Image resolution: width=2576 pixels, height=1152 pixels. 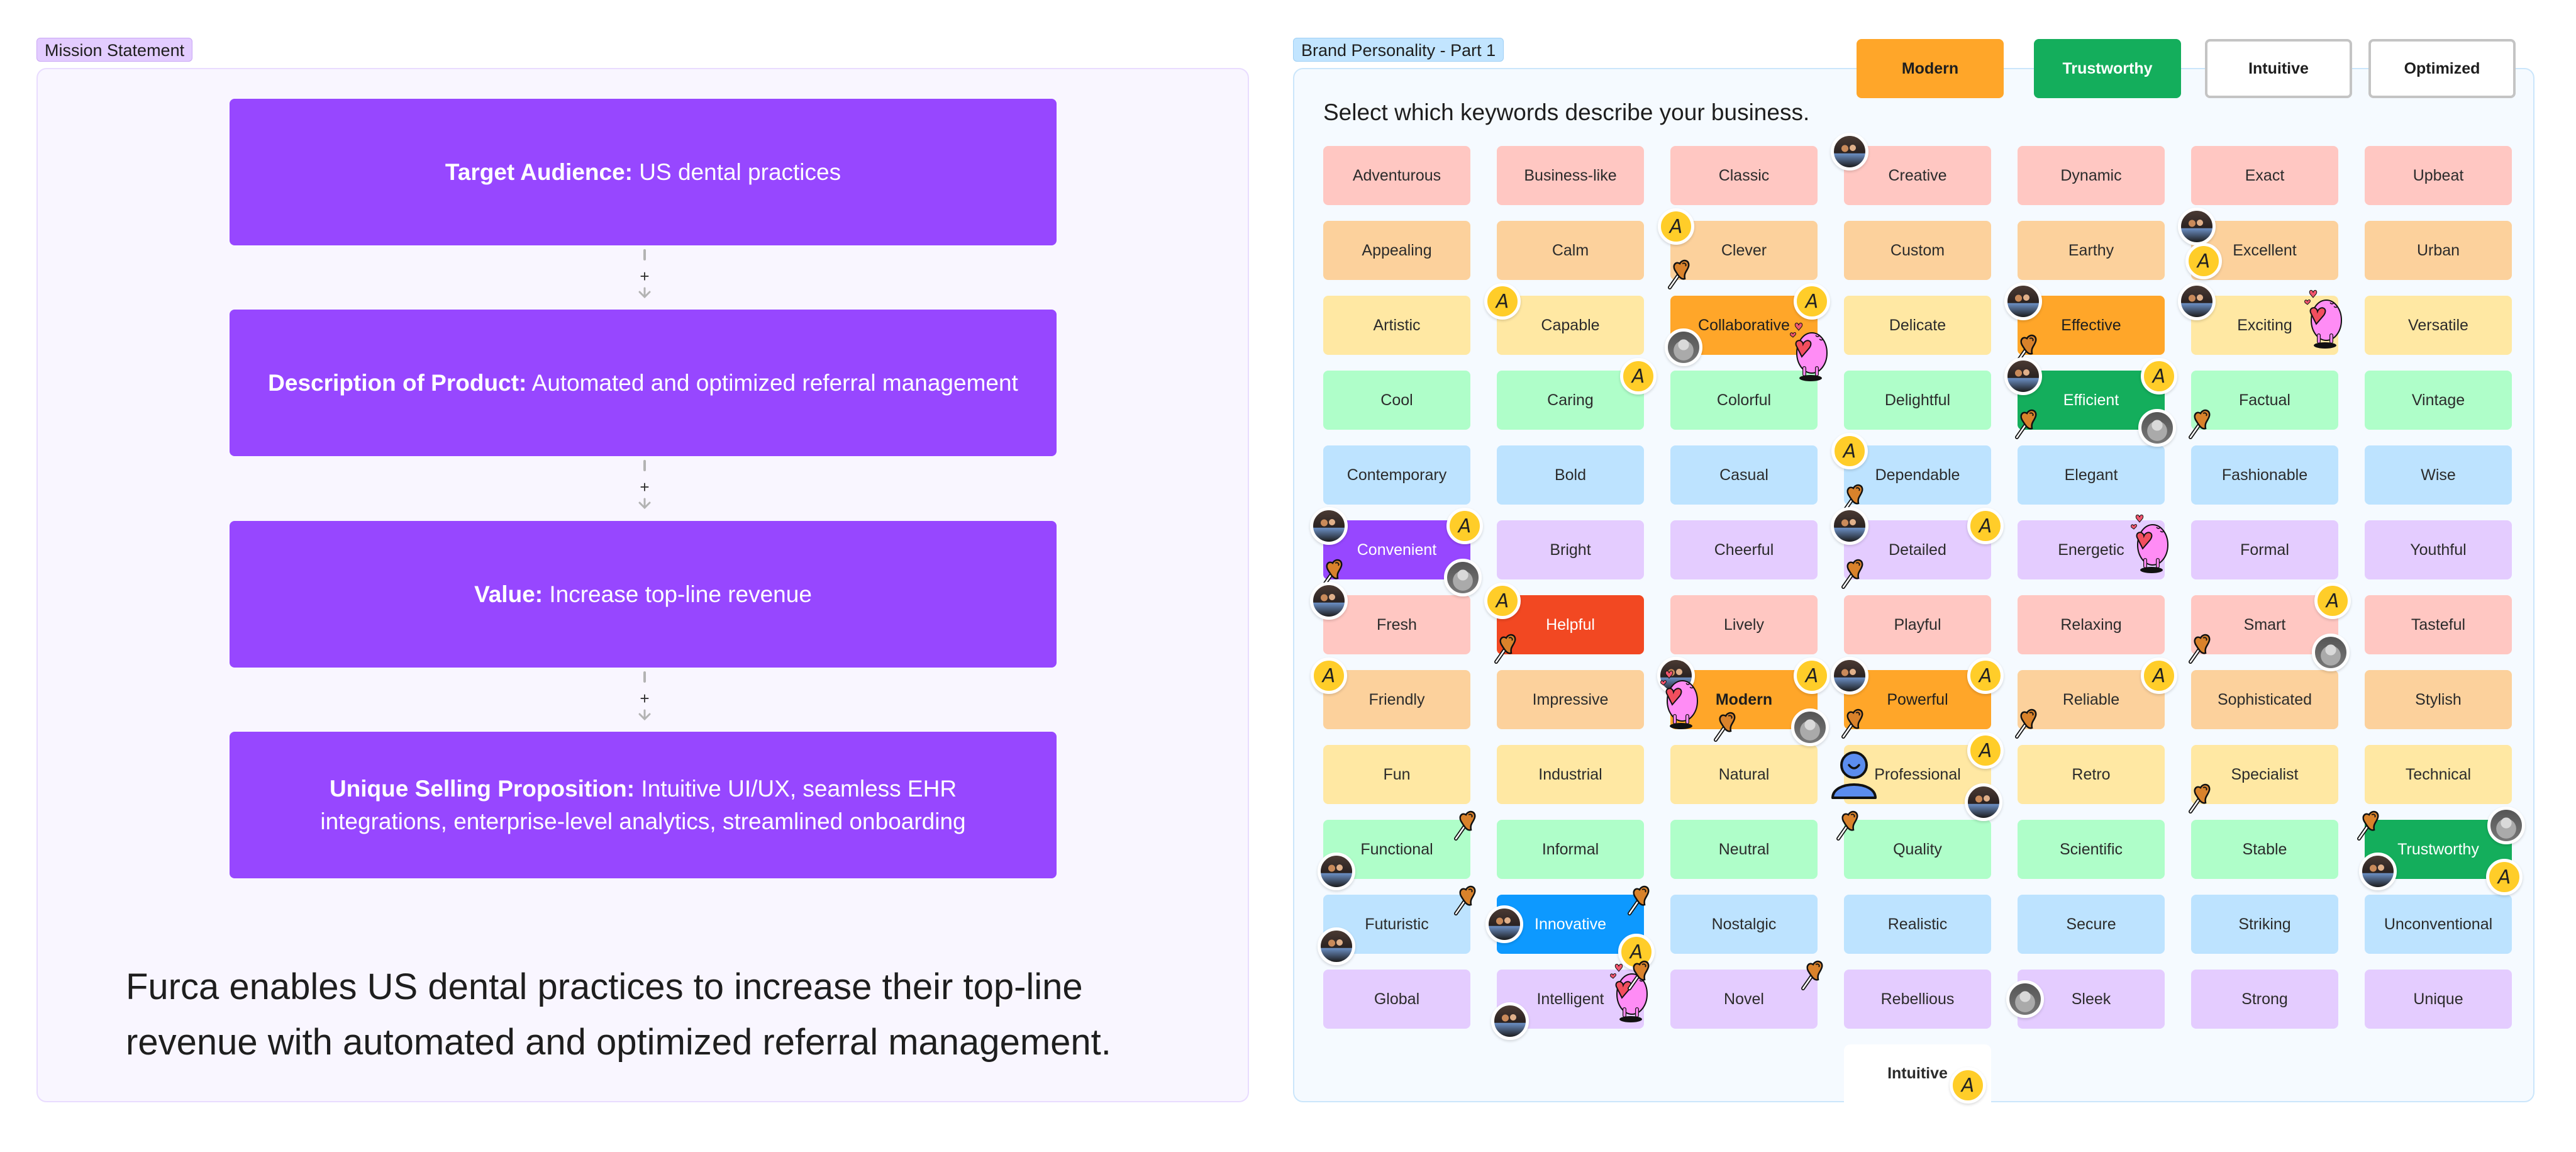 What do you see at coordinates (2442, 68) in the screenshot?
I see `chosen-keyword-optimized: Optimized` at bounding box center [2442, 68].